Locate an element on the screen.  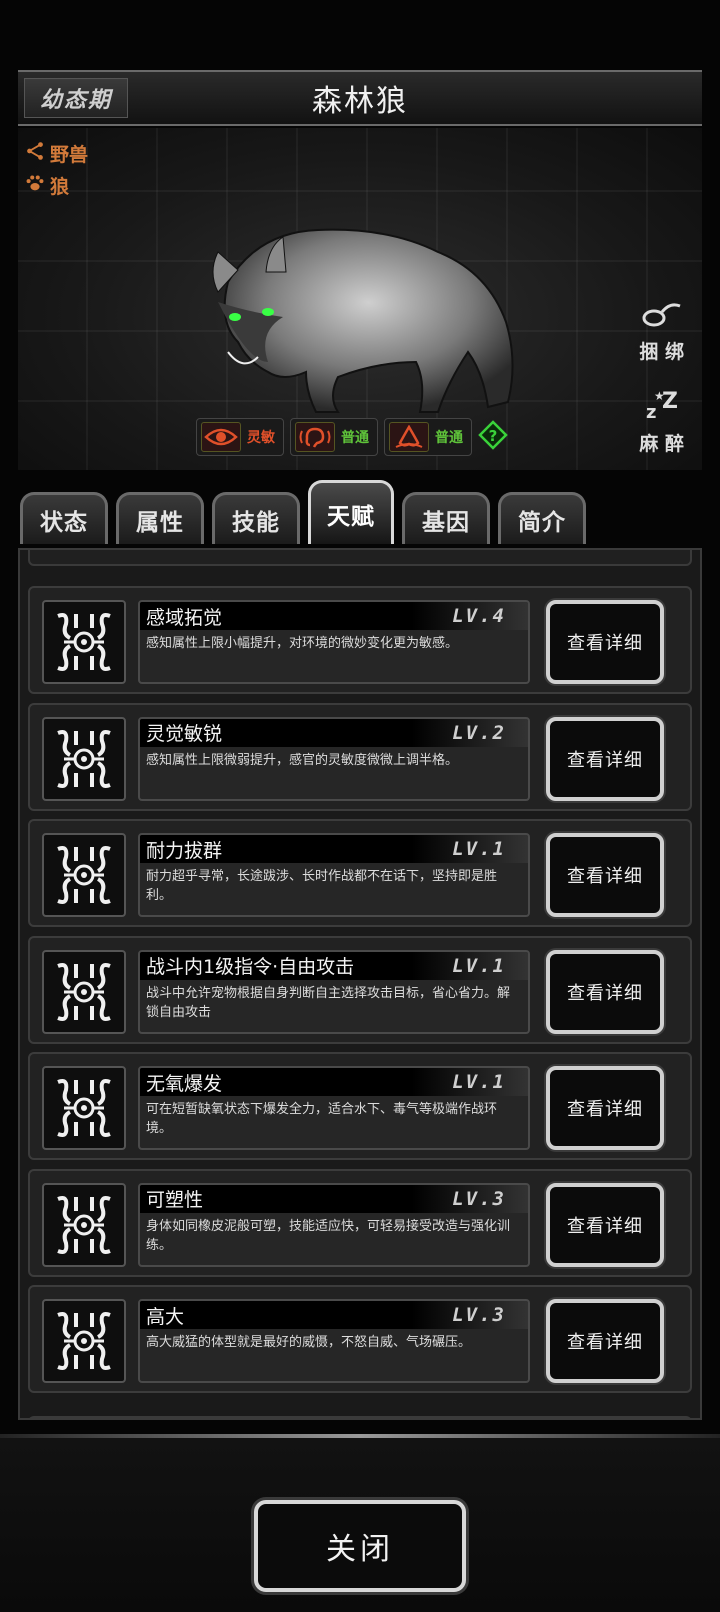
paw-icon is located at coordinates (35, 185).